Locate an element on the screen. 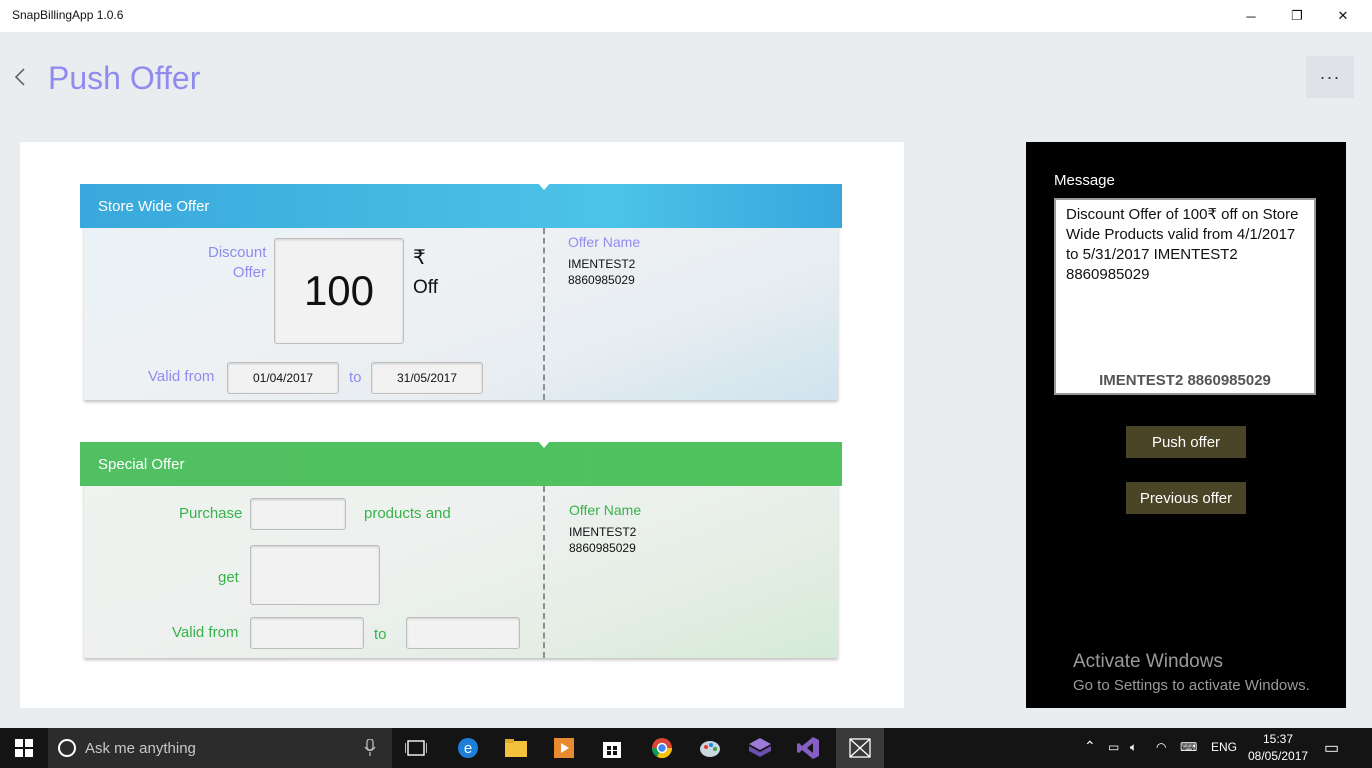 The height and width of the screenshot is (768, 1372). restore-button: ❐ is located at coordinates (1297, 16).